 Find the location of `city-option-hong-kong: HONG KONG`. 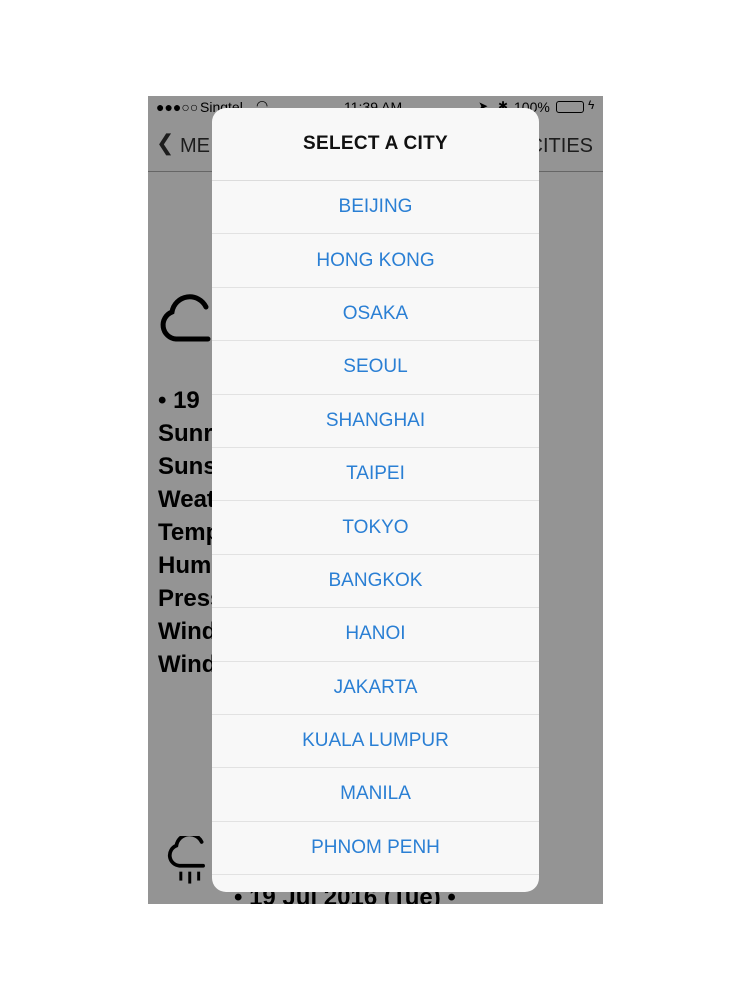

city-option-hong-kong: HONG KONG is located at coordinates (375, 261).